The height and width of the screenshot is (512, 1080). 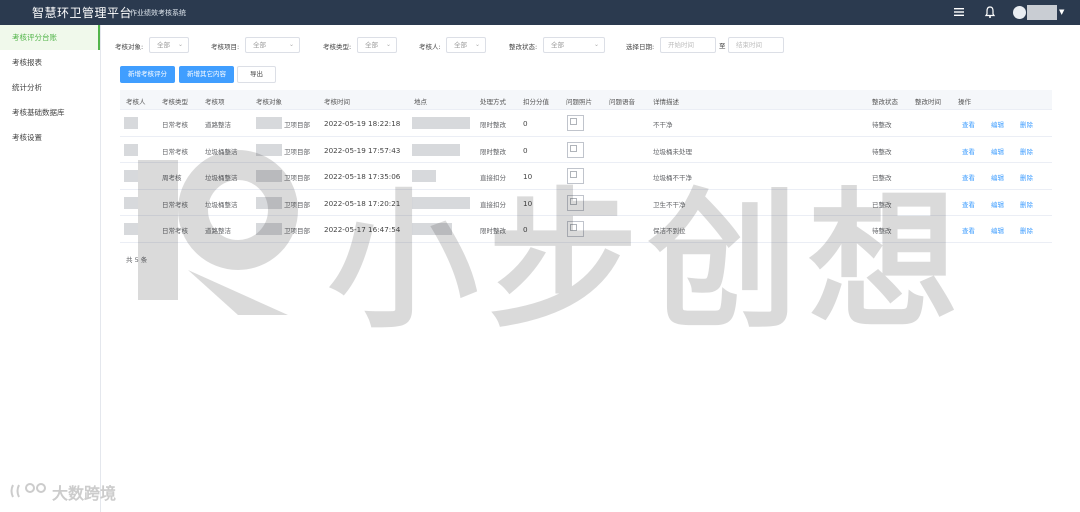 I want to click on total-count: 共 5 条, so click(x=137, y=260).